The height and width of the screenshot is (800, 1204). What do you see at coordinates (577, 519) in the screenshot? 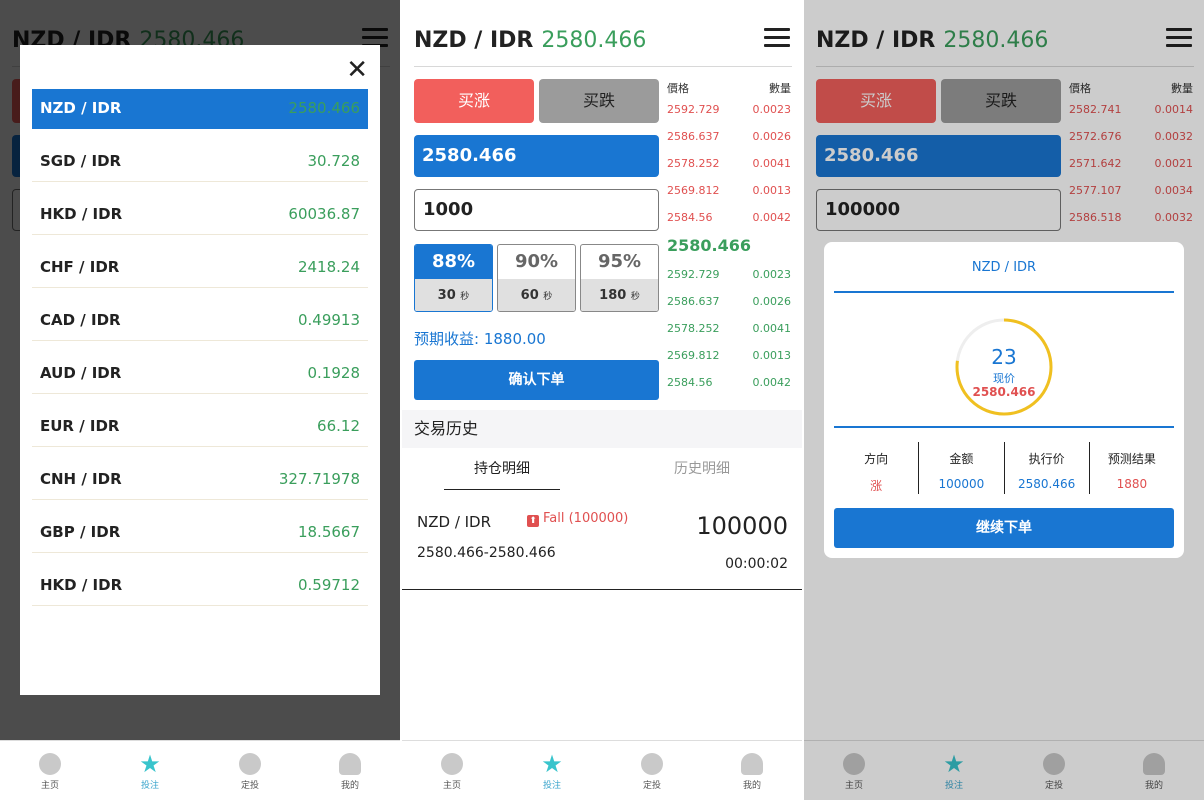
I see `position-direction: ⬆ Fall (100000)` at bounding box center [577, 519].